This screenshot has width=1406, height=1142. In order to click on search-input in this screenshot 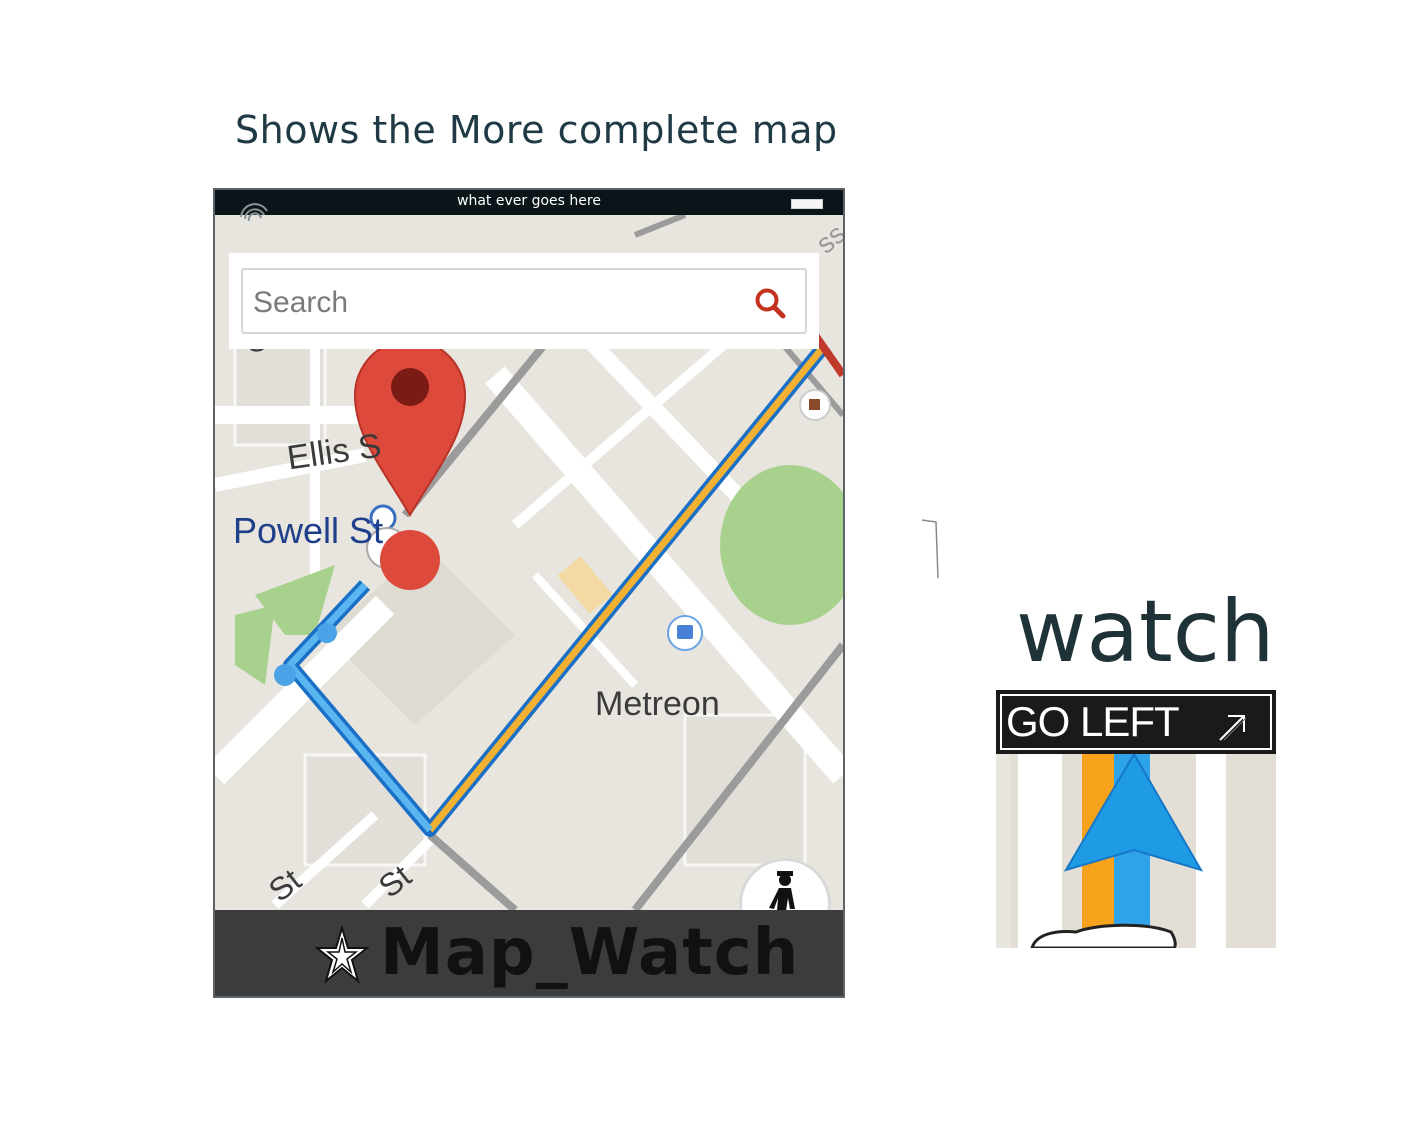, I will do `click(493, 303)`.